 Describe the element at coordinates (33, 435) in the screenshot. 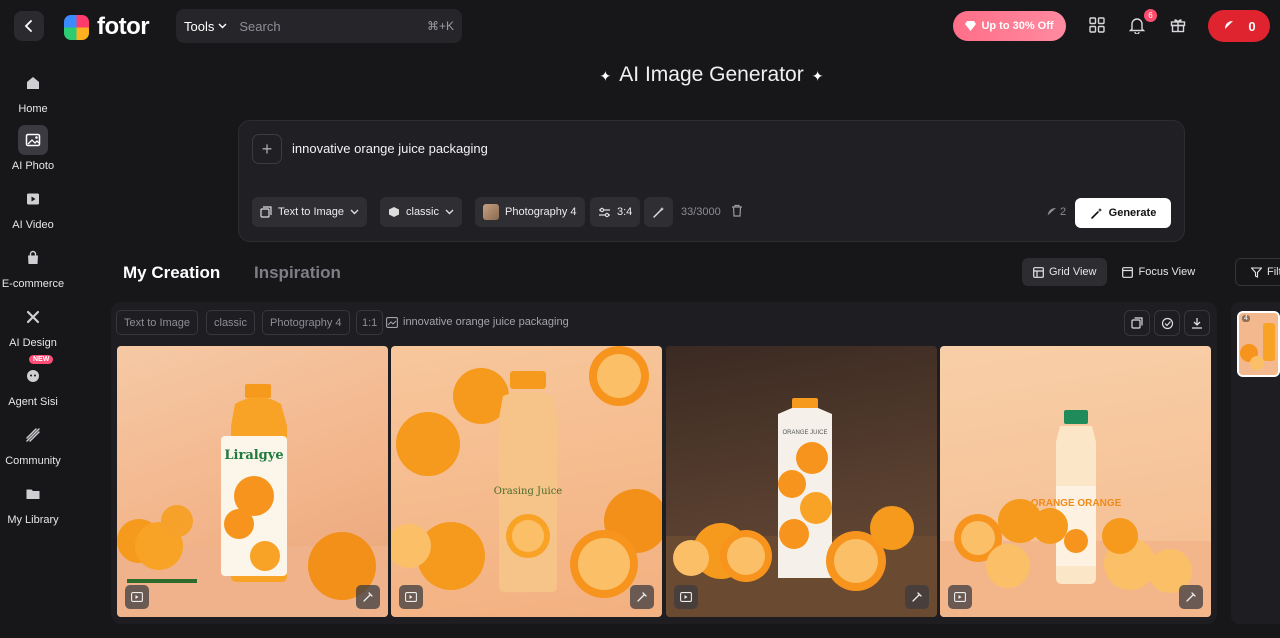

I see `community-icon` at that location.